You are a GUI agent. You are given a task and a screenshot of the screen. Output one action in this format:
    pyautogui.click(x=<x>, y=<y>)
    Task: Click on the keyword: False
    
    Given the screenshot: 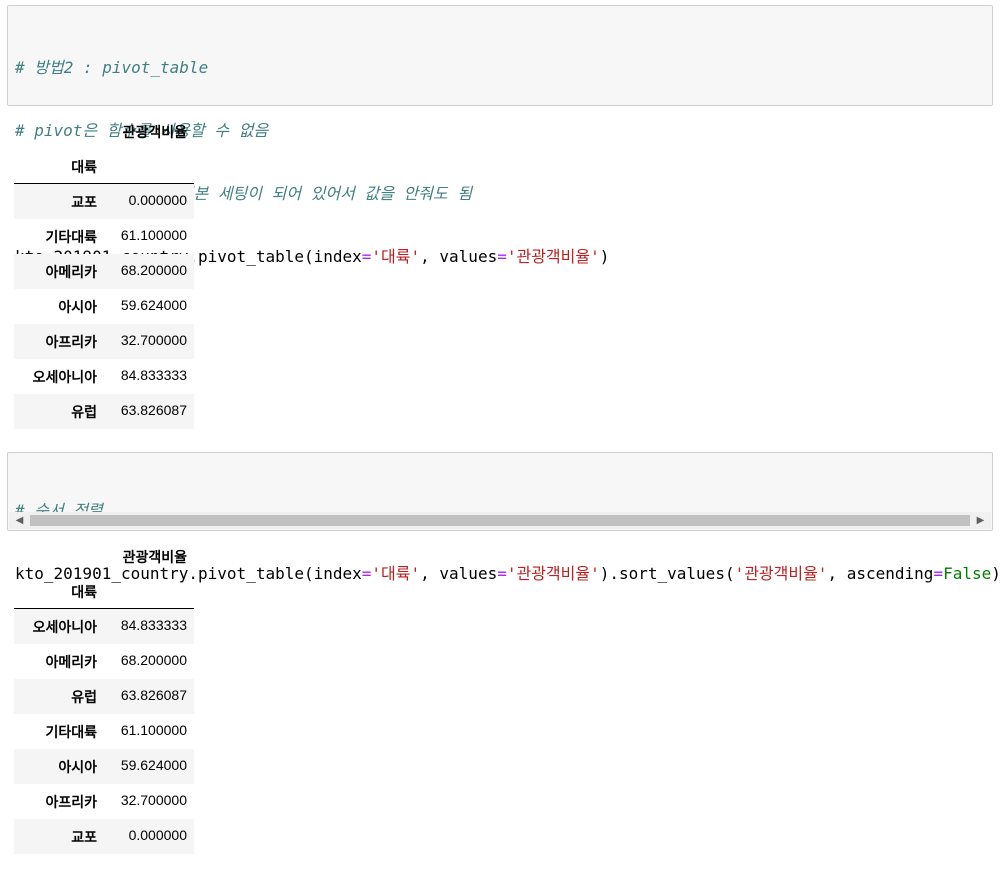 What is the action you would take?
    pyautogui.click(x=967, y=573)
    